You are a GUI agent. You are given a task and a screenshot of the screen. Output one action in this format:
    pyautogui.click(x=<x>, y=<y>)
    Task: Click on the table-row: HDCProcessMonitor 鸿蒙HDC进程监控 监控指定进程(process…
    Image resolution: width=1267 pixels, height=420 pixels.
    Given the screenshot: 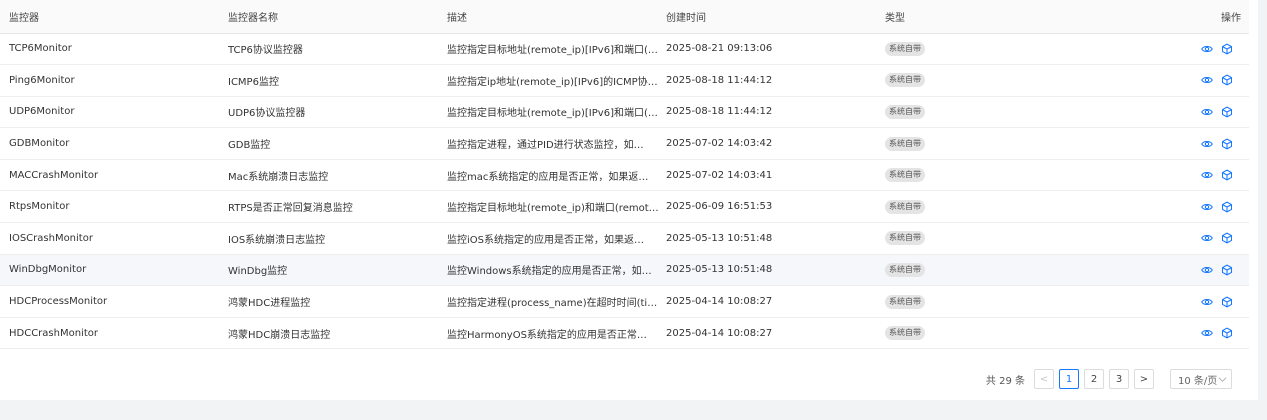 What is the action you would take?
    pyautogui.click(x=624, y=301)
    